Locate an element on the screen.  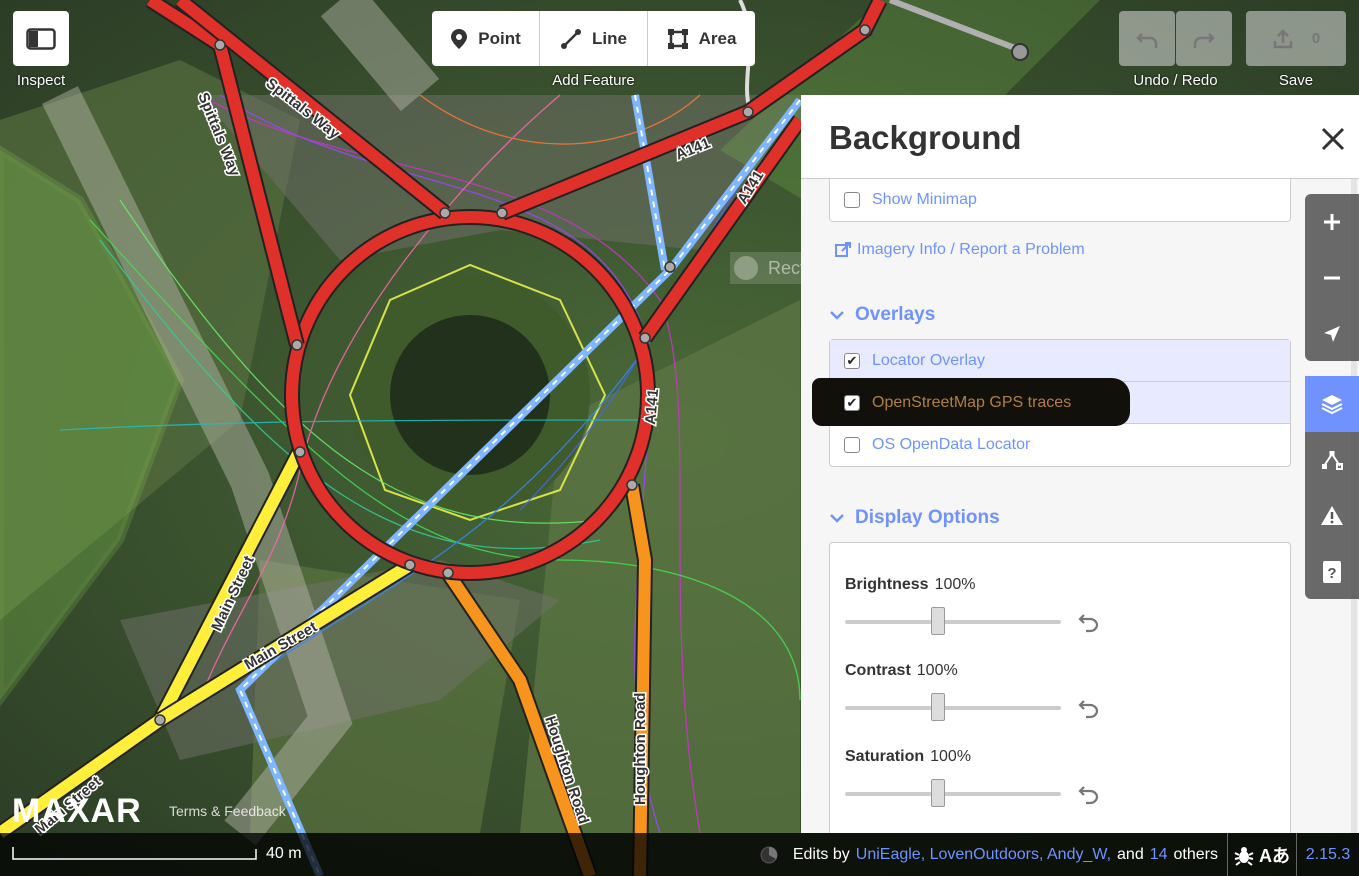
area-icon is located at coordinates (677, 38).